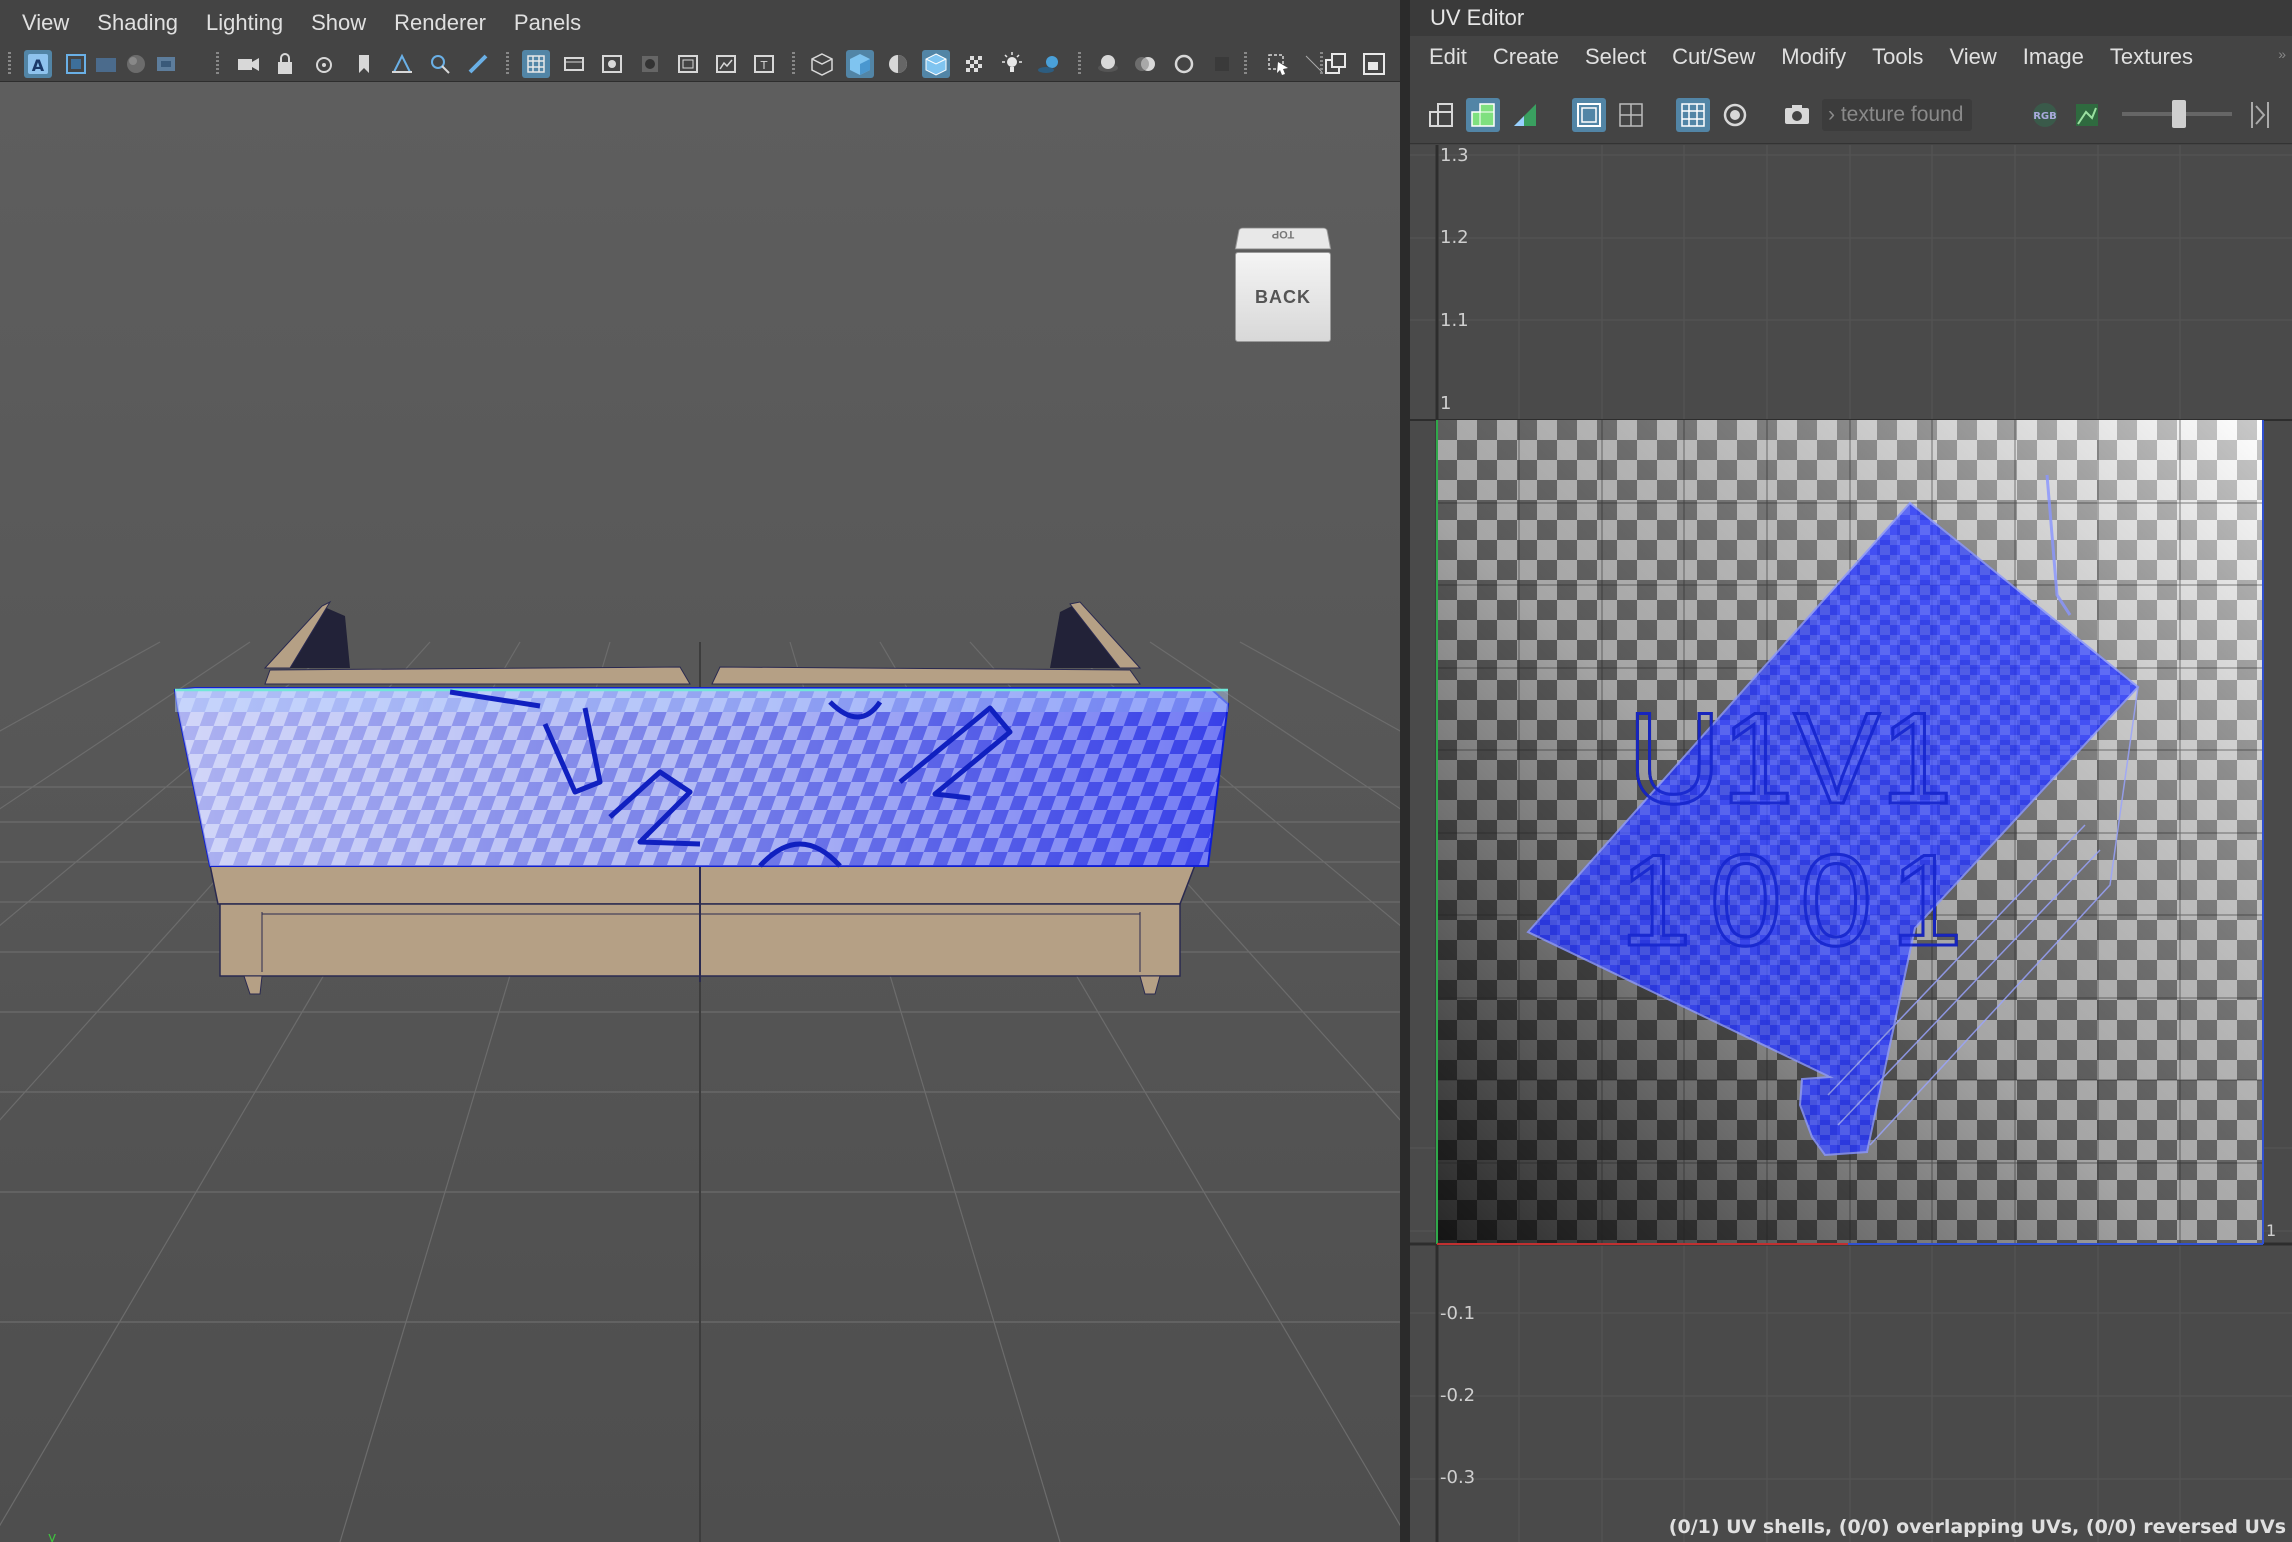  I want to click on textured-icon, so click(974, 64).